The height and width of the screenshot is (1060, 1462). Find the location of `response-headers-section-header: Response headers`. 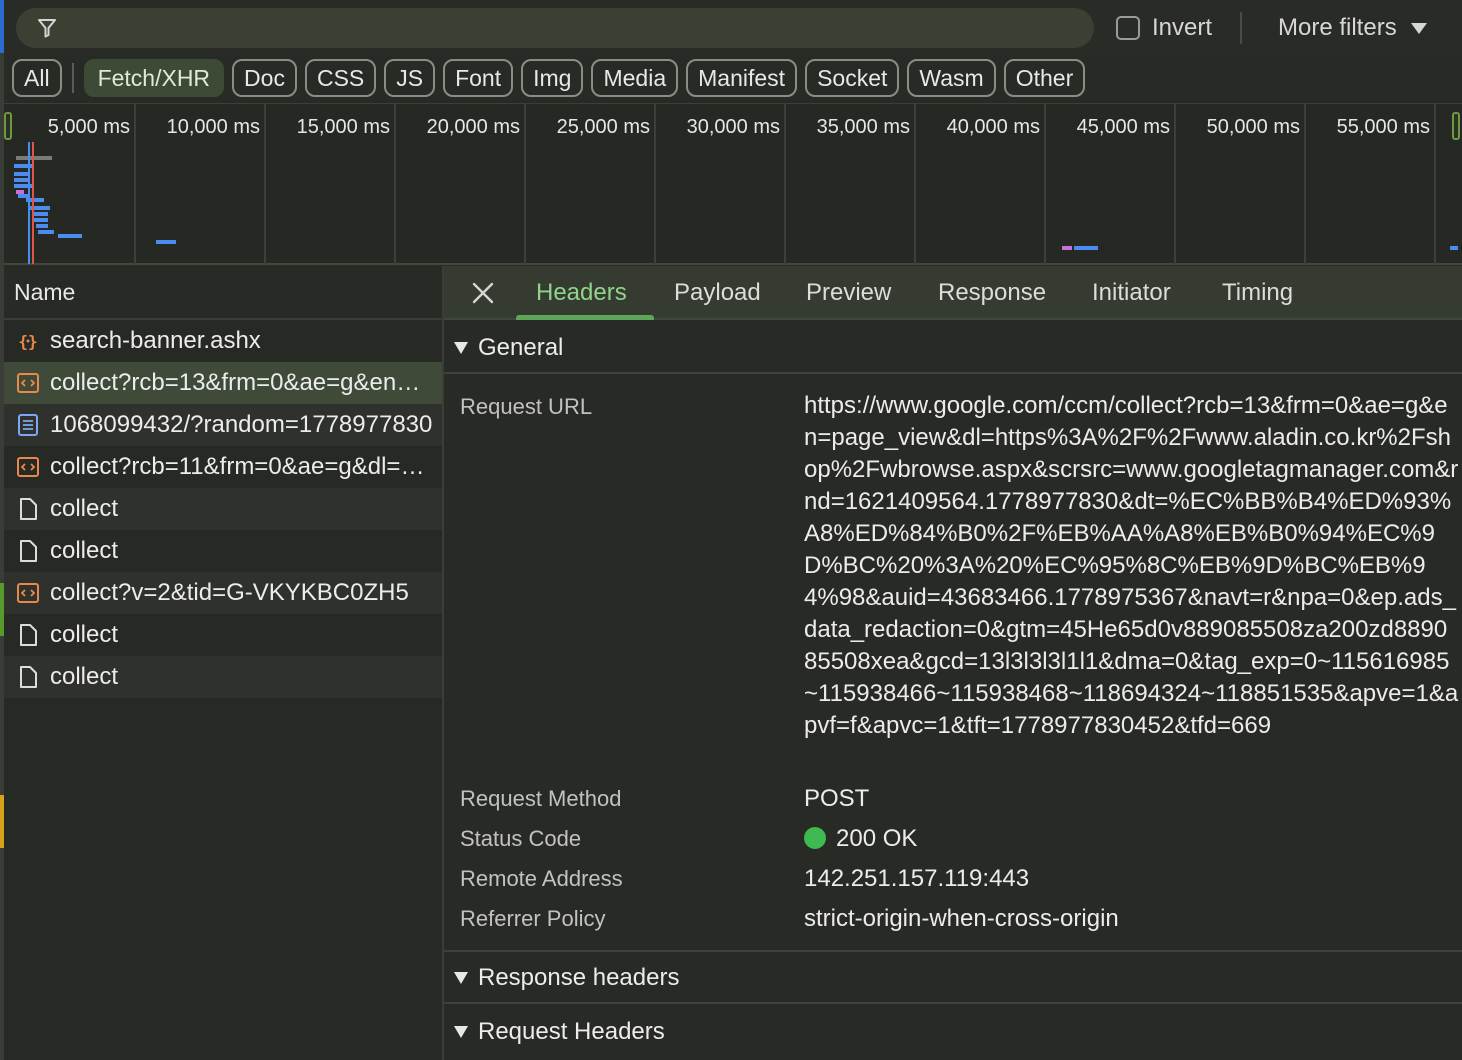

response-headers-section-header: Response headers is located at coordinates (953, 978).